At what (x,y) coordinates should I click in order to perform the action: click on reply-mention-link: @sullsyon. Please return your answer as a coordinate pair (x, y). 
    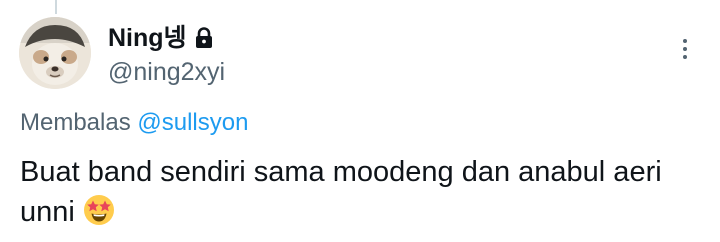
    Looking at the image, I should click on (192, 122).